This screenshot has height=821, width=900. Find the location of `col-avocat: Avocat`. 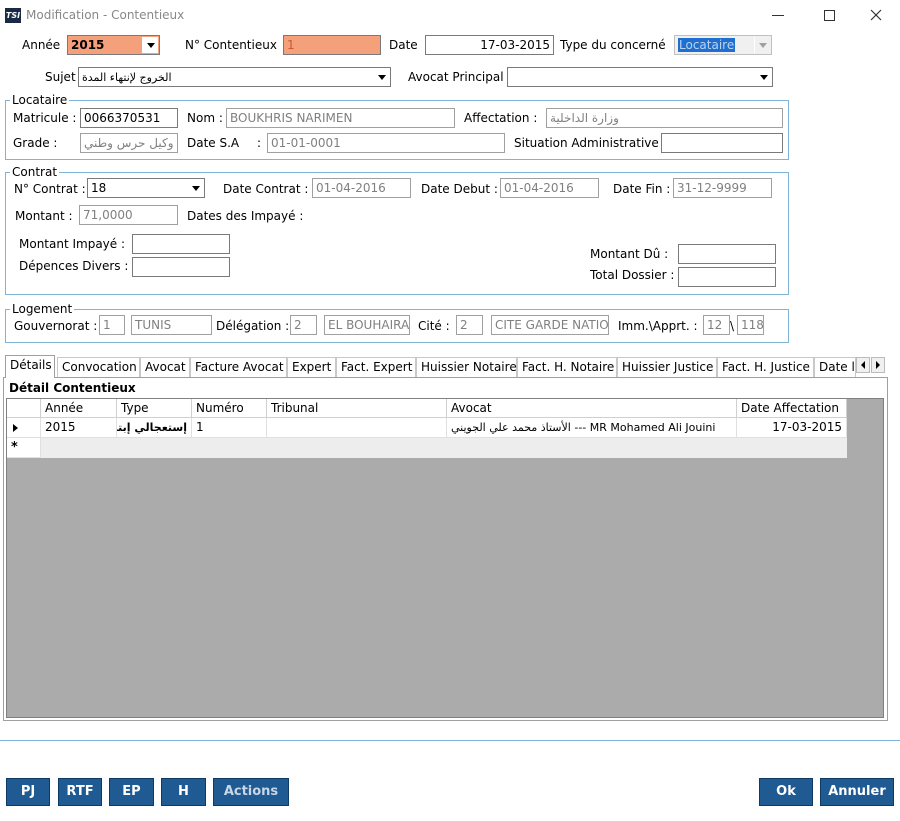

col-avocat: Avocat is located at coordinates (592, 408).